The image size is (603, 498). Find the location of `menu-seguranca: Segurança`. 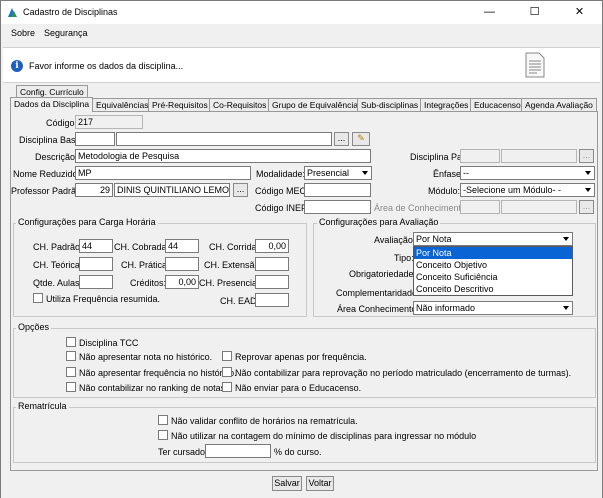

menu-seguranca: Segurança is located at coordinates (66, 33).